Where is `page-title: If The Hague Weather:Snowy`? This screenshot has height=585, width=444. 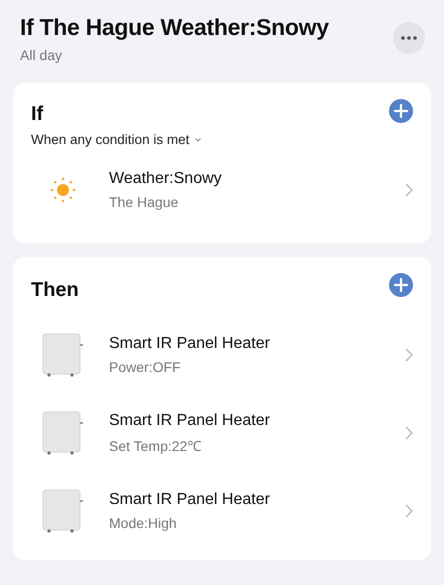
page-title: If The Hague Weather:Snowy is located at coordinates (174, 27).